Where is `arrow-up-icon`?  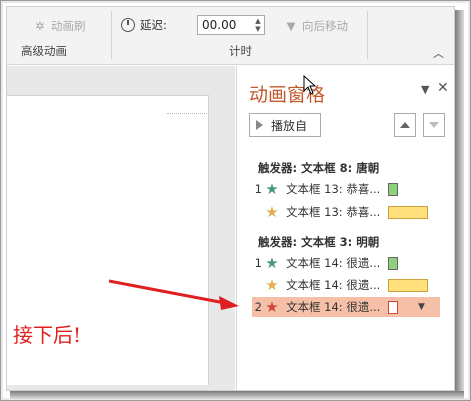 arrow-up-icon is located at coordinates (405, 125).